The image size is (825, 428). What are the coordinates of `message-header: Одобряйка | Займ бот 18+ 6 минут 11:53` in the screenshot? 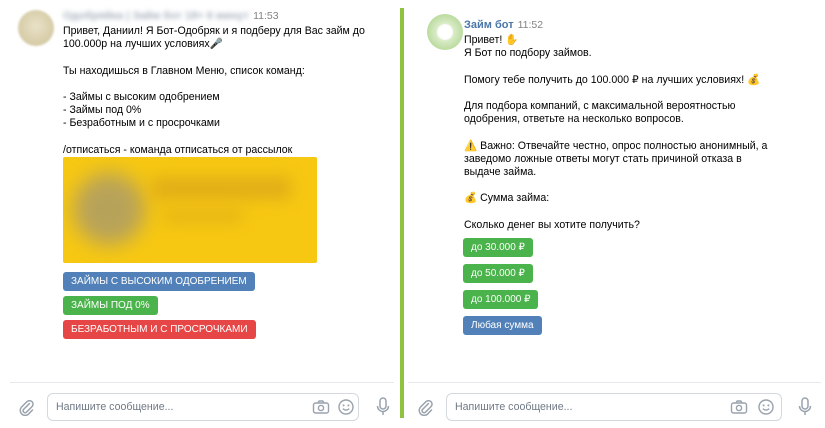 It's located at (171, 16).